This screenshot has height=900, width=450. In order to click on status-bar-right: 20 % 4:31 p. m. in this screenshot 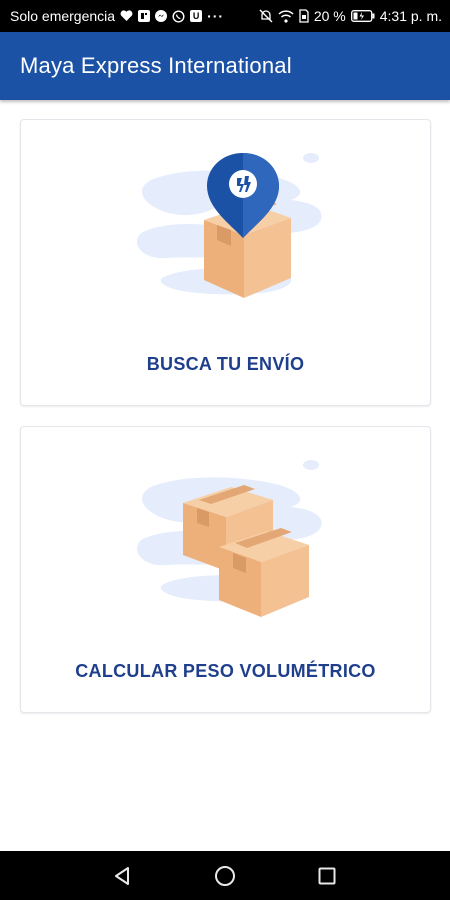, I will do `click(350, 16)`.